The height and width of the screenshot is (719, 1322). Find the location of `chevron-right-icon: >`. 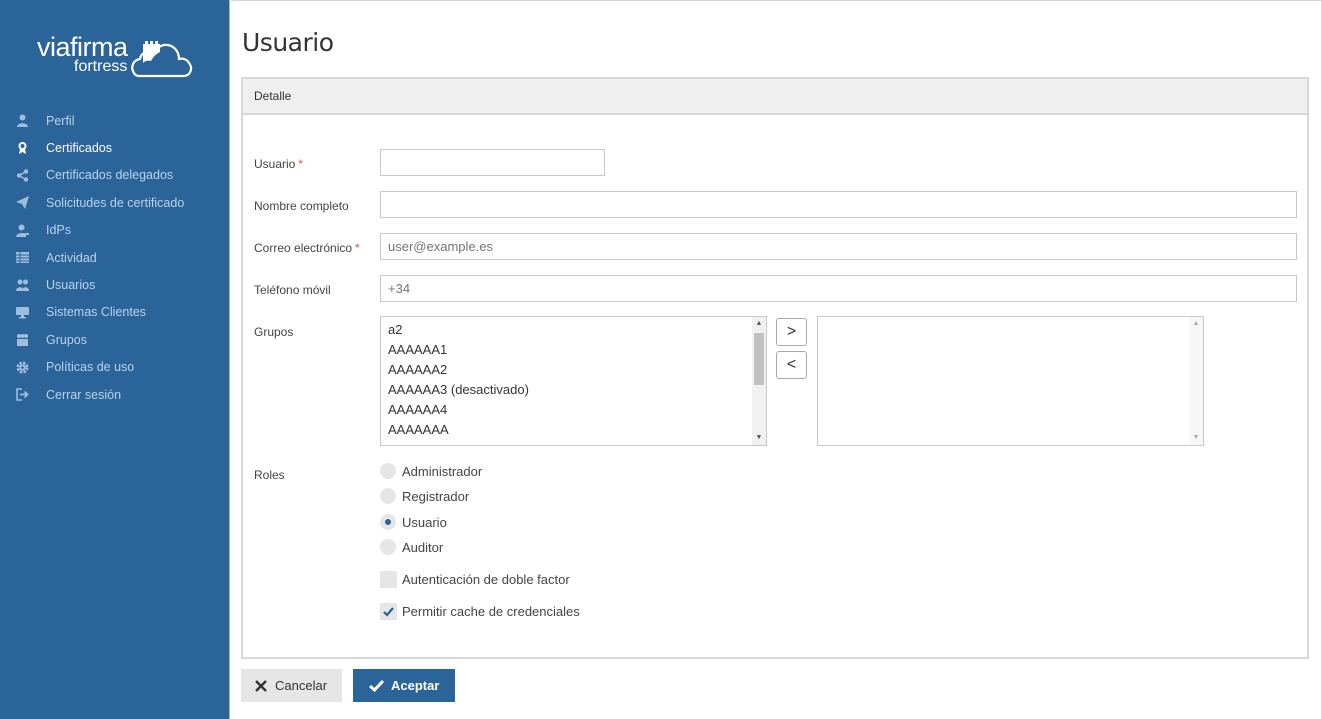

chevron-right-icon: > is located at coordinates (791, 331).